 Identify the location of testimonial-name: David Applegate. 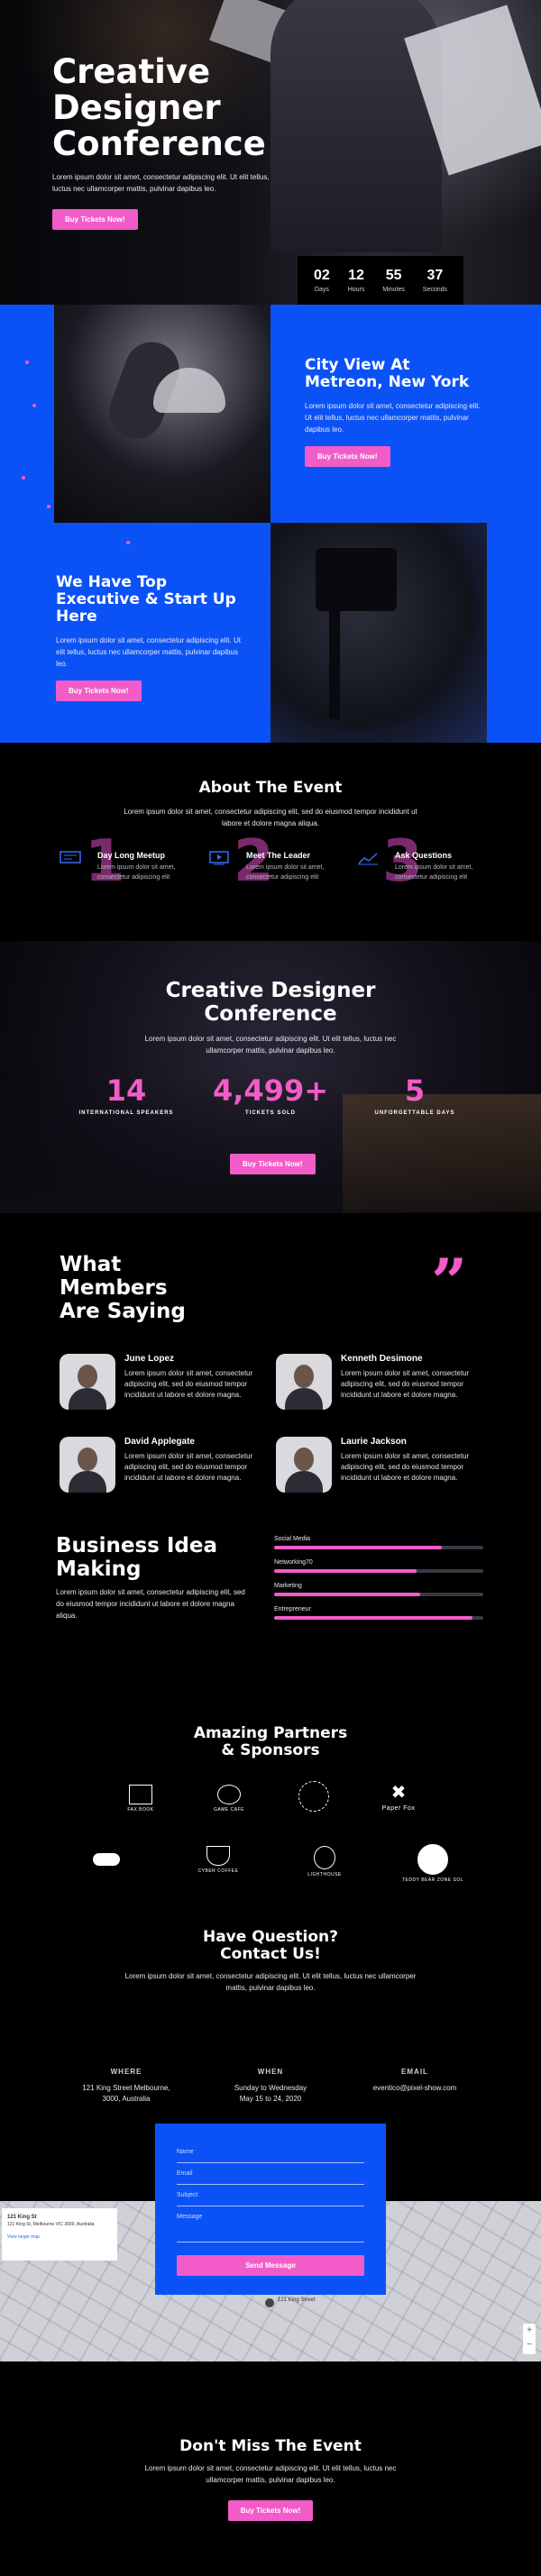
(159, 1442).